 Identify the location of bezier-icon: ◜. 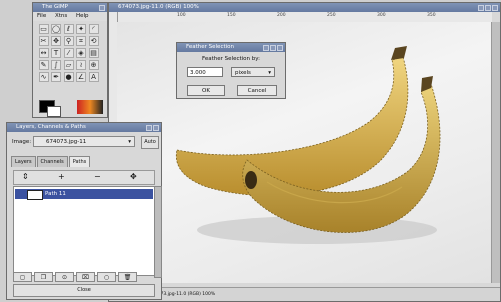
(93, 29).